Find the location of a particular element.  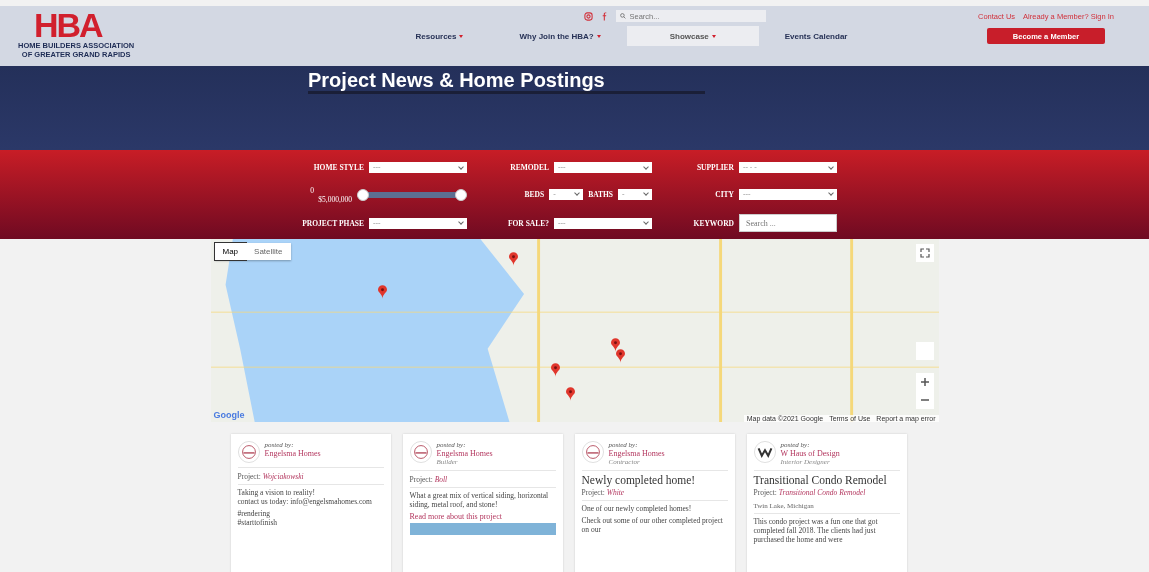

map-provider-logo: Google is located at coordinates (229, 415).